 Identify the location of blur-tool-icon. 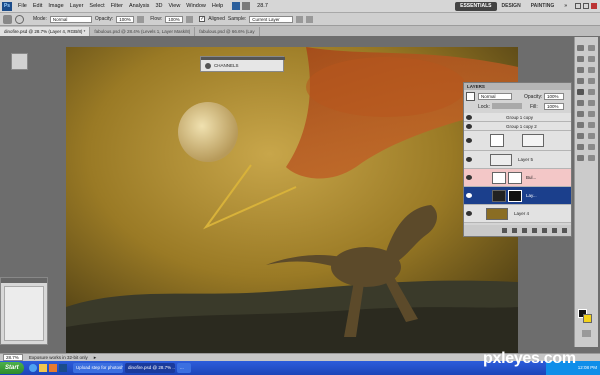
(580, 113).